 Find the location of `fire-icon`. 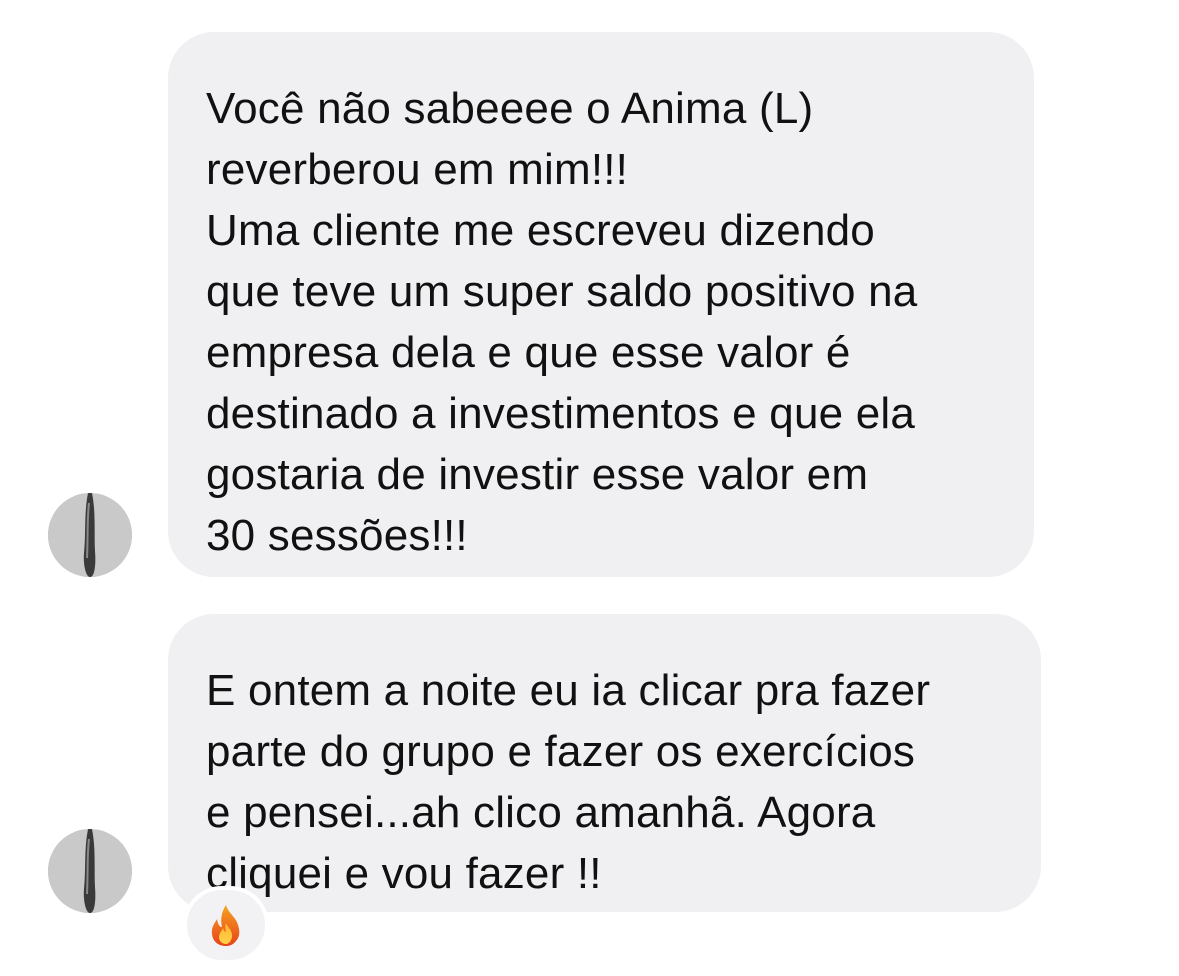

fire-icon is located at coordinates (225, 925).